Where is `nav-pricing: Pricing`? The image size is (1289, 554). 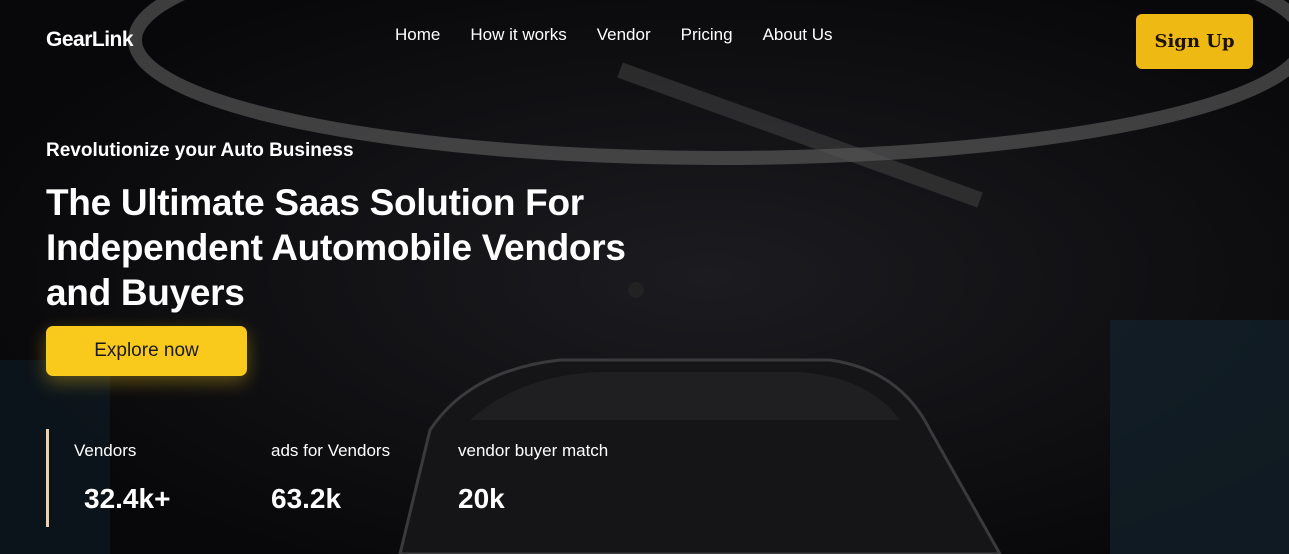
nav-pricing: Pricing is located at coordinates (707, 35).